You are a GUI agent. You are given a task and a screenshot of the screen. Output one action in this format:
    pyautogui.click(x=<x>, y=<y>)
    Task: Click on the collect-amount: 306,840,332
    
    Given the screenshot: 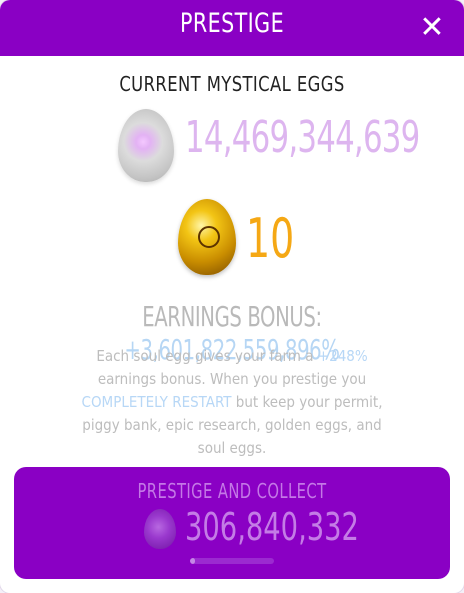 What is the action you would take?
    pyautogui.click(x=272, y=527)
    